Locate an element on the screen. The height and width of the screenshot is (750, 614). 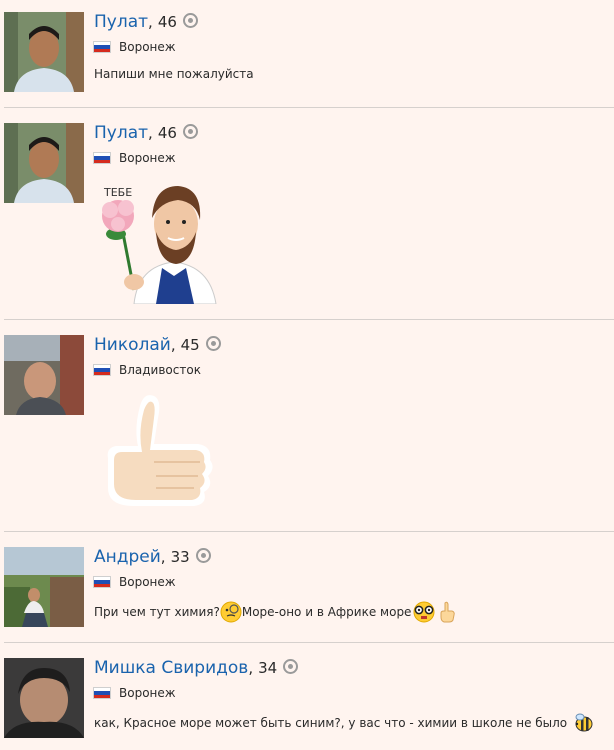
thumbs-up-sticker-icon is located at coordinates (160, 450).